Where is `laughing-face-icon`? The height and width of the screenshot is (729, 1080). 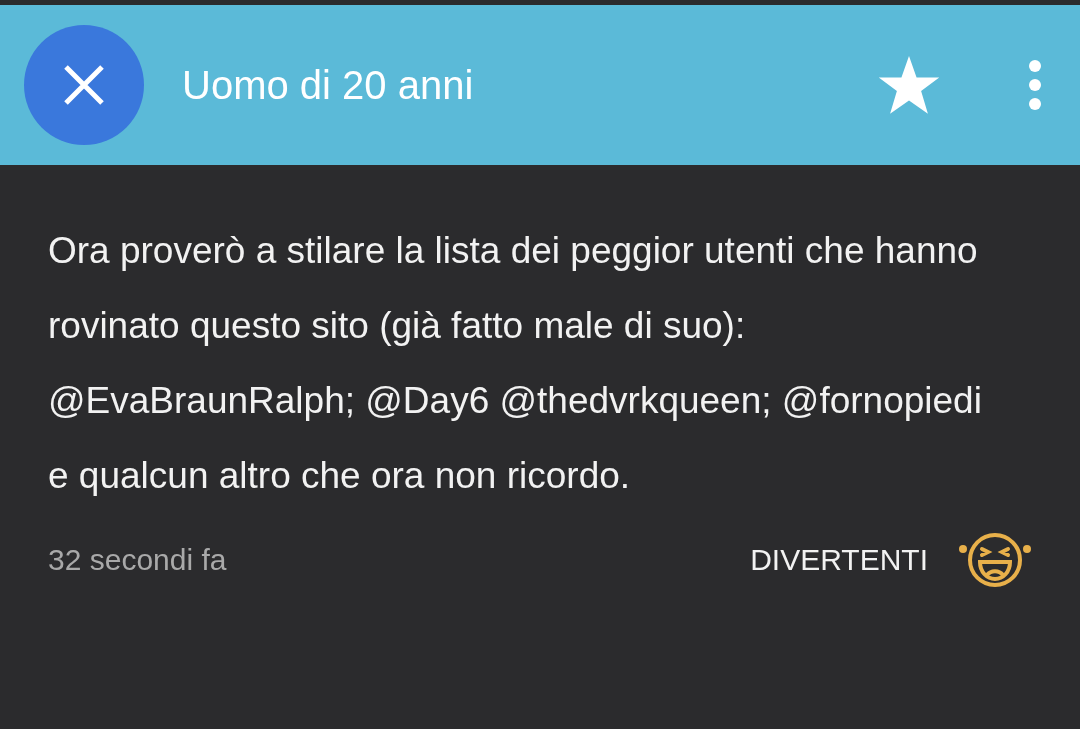 laughing-face-icon is located at coordinates (995, 560).